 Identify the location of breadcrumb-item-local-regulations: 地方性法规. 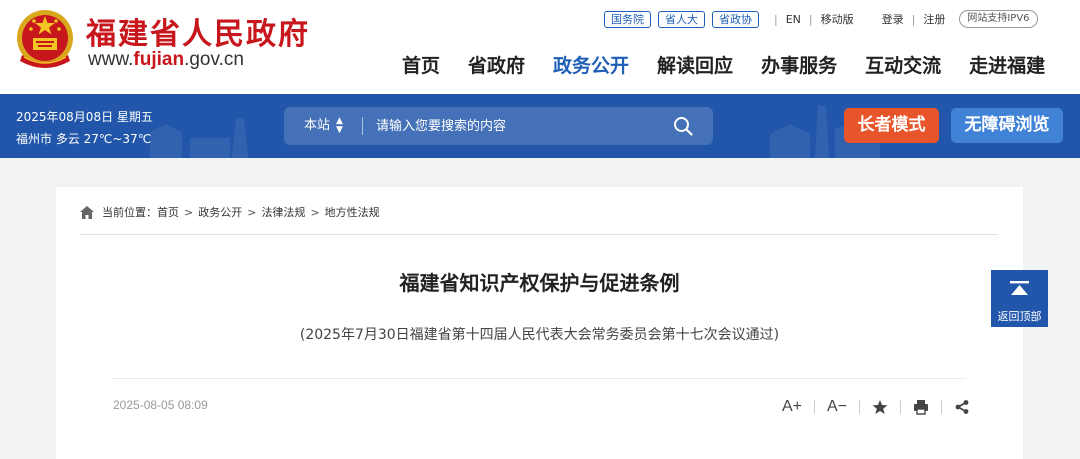
(352, 212).